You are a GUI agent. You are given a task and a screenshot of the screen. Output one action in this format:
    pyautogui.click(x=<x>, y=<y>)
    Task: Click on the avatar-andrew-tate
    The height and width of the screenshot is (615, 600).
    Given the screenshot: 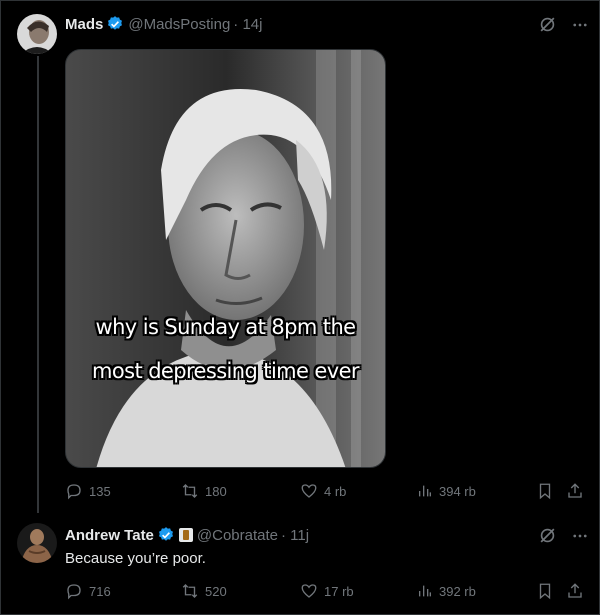 What is the action you would take?
    pyautogui.click(x=37, y=543)
    